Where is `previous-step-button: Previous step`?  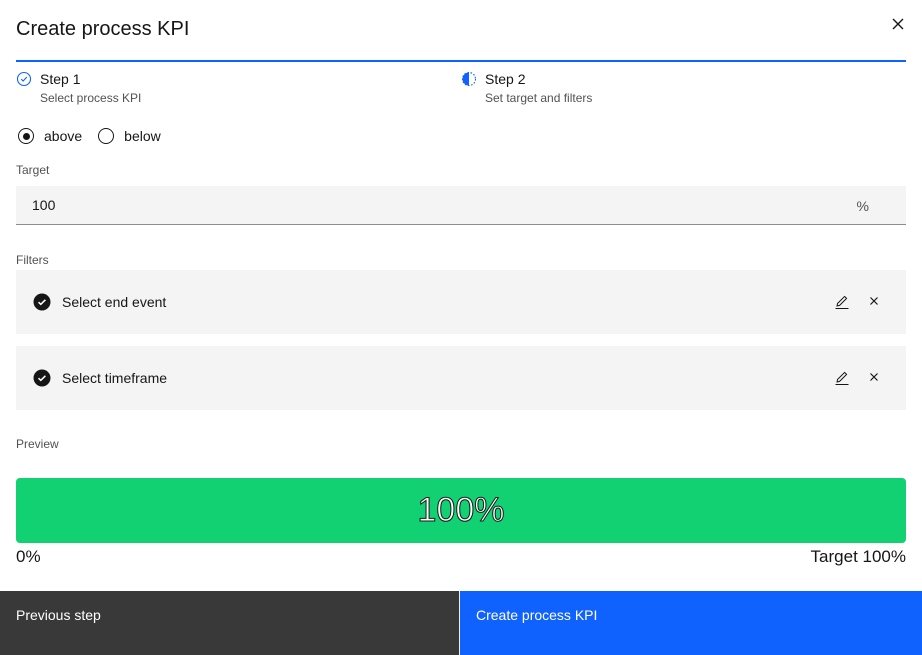 previous-step-button: Previous step is located at coordinates (230, 623).